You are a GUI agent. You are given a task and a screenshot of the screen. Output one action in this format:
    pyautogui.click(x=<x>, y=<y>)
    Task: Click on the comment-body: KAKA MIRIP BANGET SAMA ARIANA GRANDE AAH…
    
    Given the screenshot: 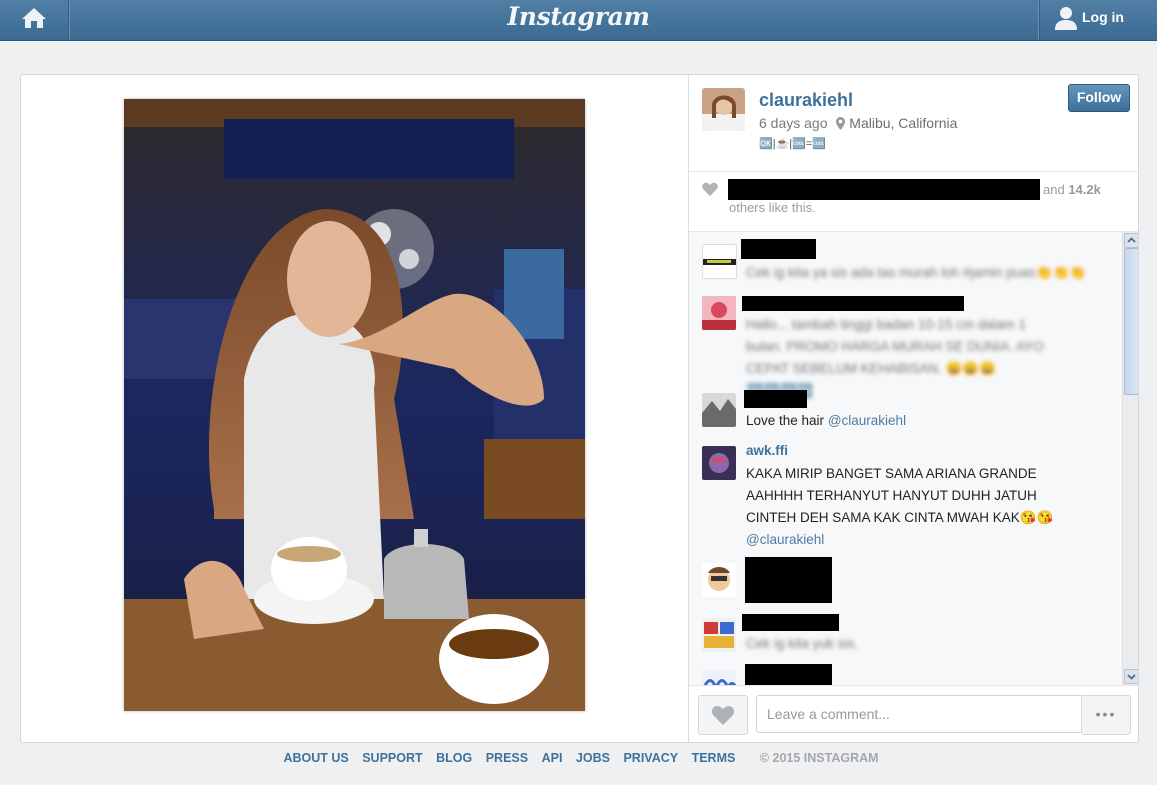 What is the action you would take?
    pyautogui.click(x=900, y=495)
    